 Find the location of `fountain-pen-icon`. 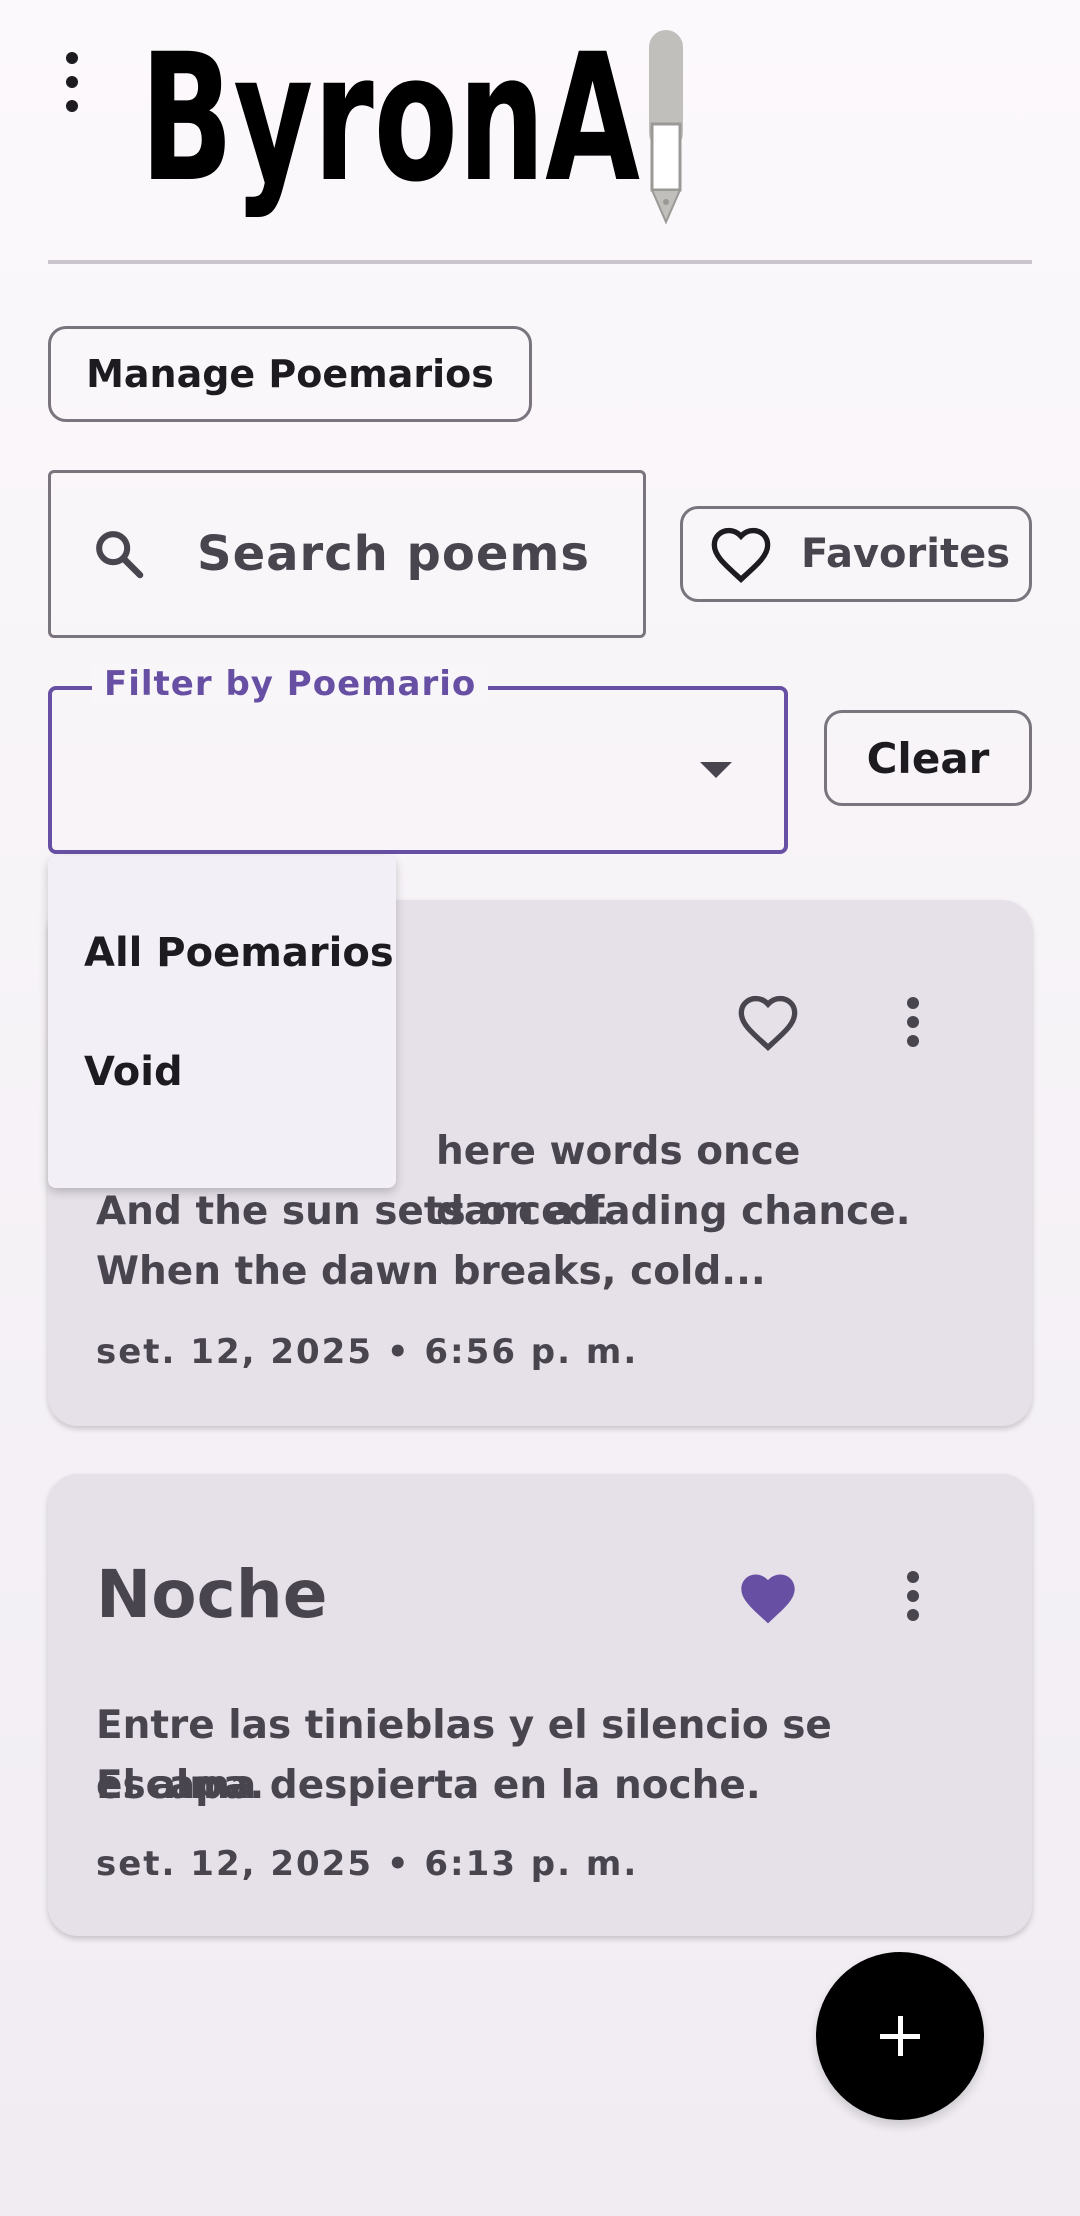

fountain-pen-icon is located at coordinates (666, 127).